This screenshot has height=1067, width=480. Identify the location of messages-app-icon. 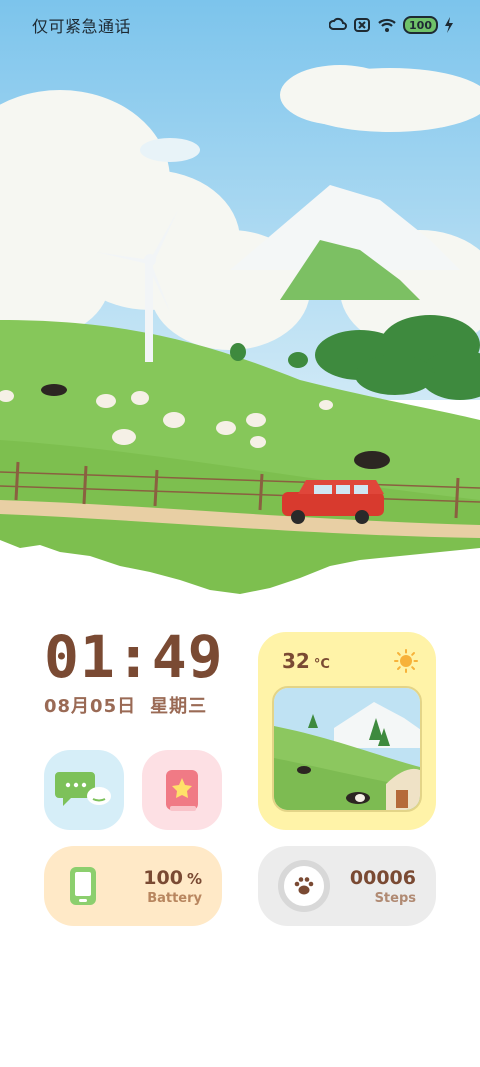
(84, 790).